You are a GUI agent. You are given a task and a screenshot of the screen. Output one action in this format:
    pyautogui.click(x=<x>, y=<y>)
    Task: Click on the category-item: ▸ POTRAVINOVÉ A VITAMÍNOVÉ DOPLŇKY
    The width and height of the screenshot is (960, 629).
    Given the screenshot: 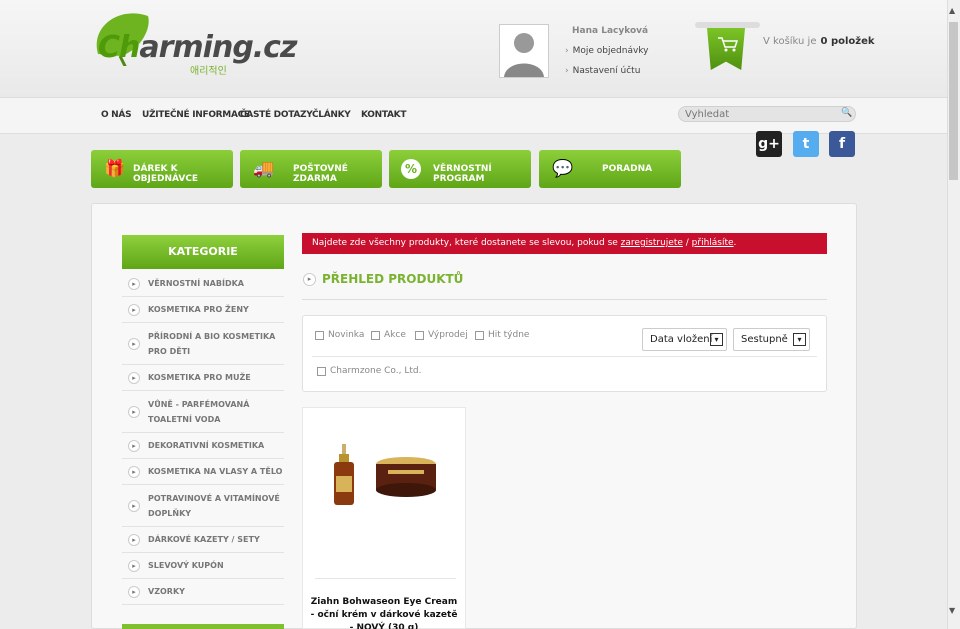 What is the action you would take?
    pyautogui.click(x=203, y=506)
    